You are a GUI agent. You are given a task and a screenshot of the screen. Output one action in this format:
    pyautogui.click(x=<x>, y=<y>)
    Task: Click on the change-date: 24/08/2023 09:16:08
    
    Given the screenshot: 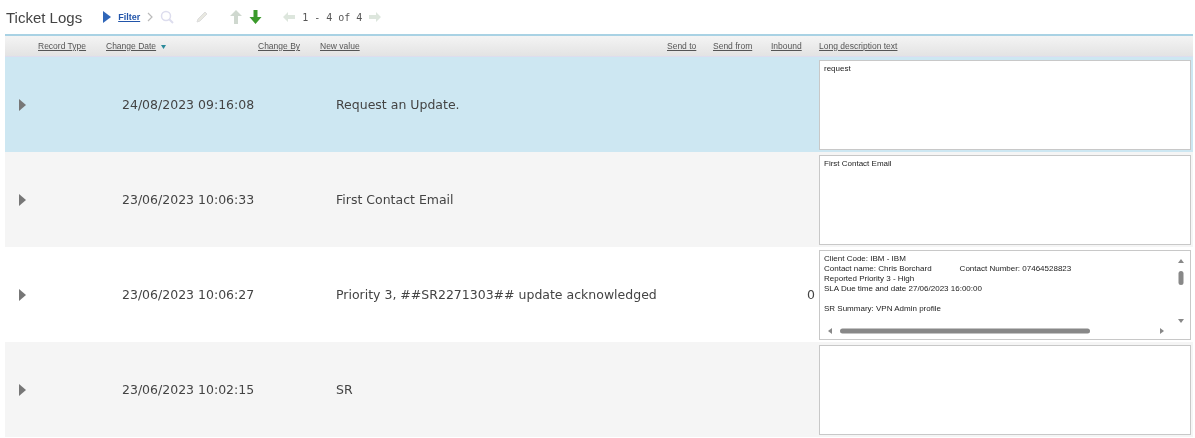 What is the action you would take?
    pyautogui.click(x=188, y=104)
    